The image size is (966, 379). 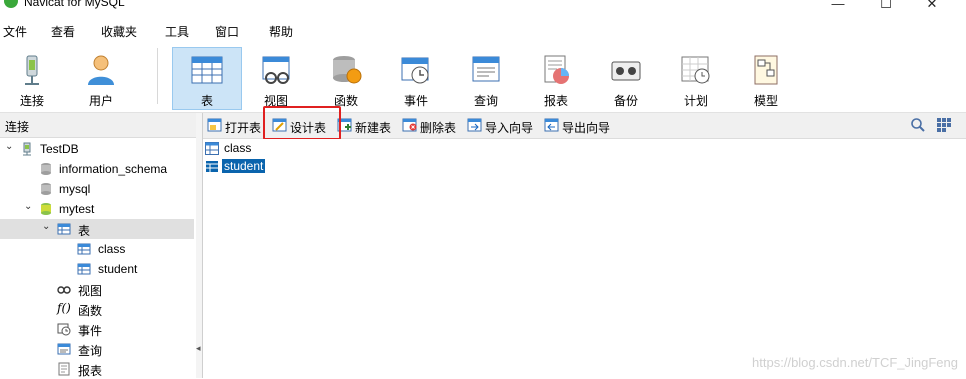 I want to click on toolbar-function-button: 函数, so click(x=346, y=78).